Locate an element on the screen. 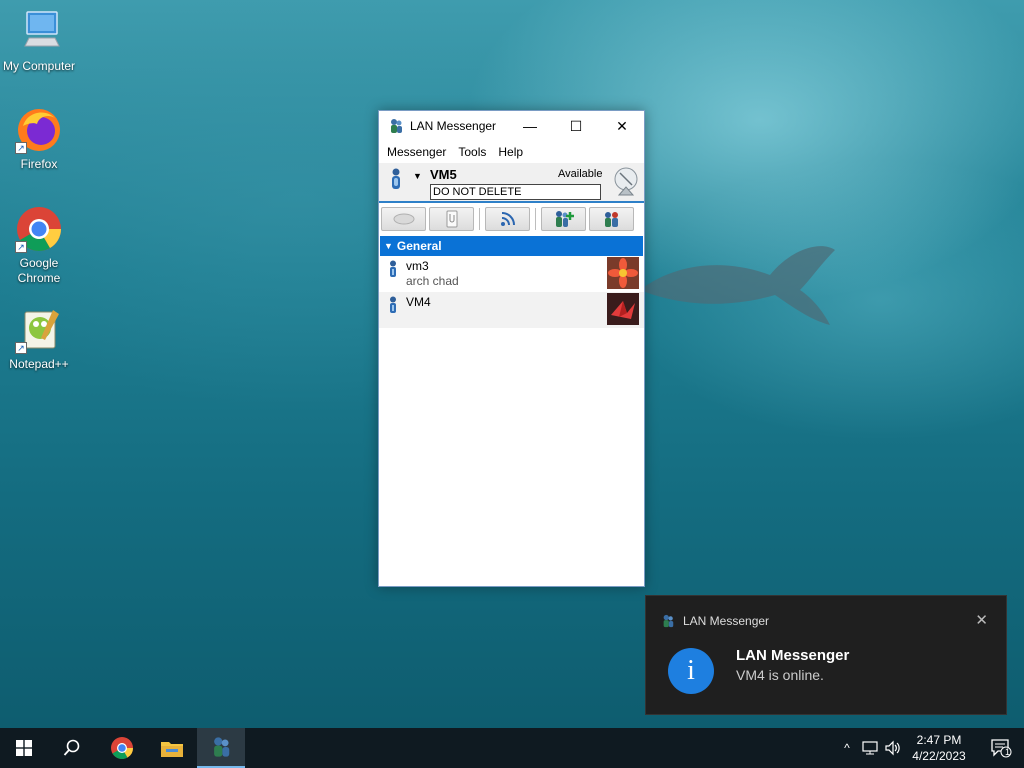 The height and width of the screenshot is (768, 1024). desktop-icon-google-chrome: ↗ Google Chrome is located at coordinates (39, 245).